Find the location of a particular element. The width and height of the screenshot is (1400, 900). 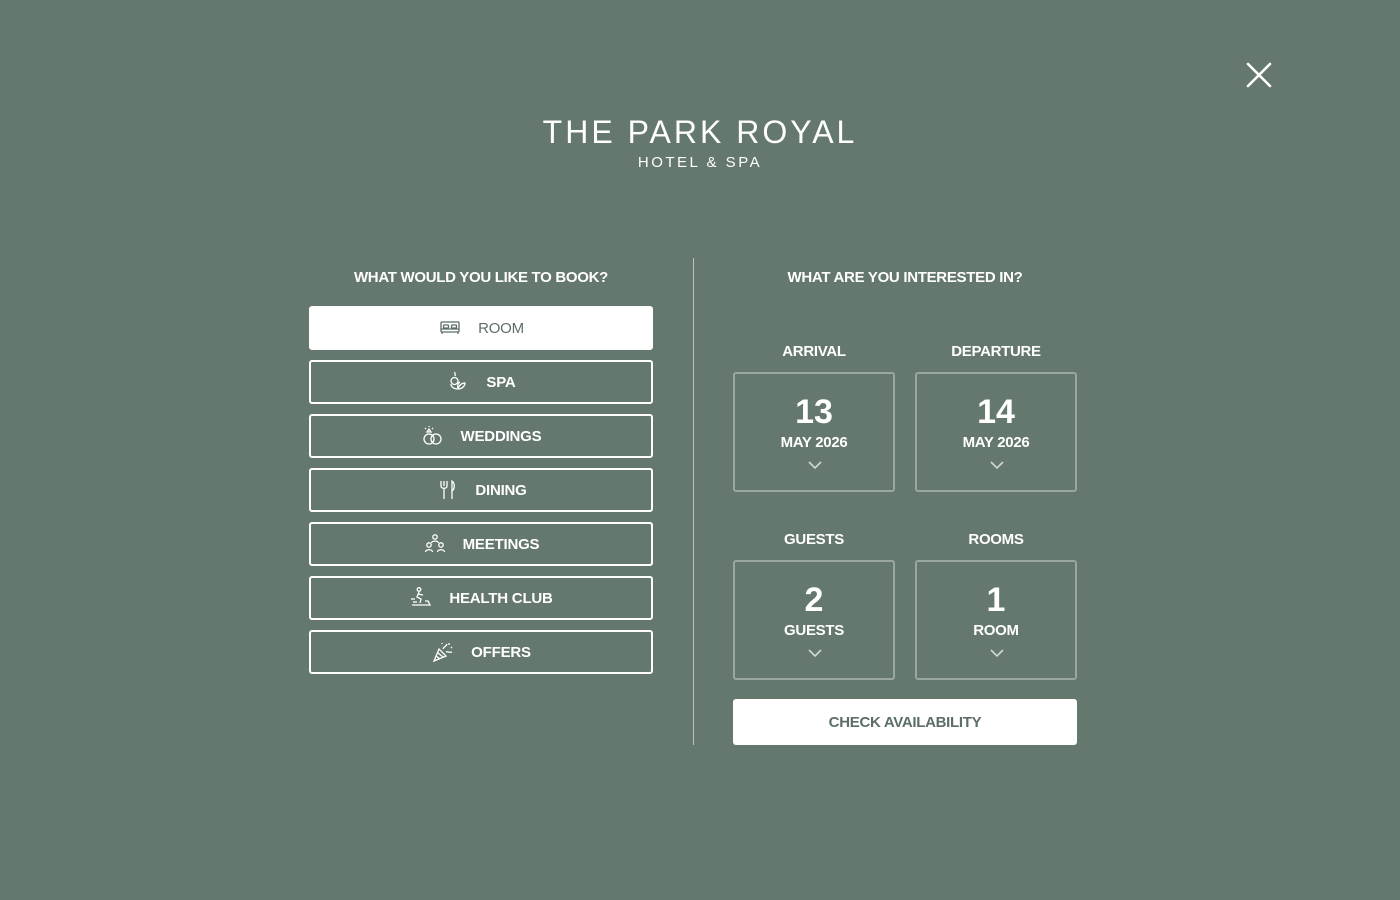

book-spa-button: SPA is located at coordinates (481, 382).